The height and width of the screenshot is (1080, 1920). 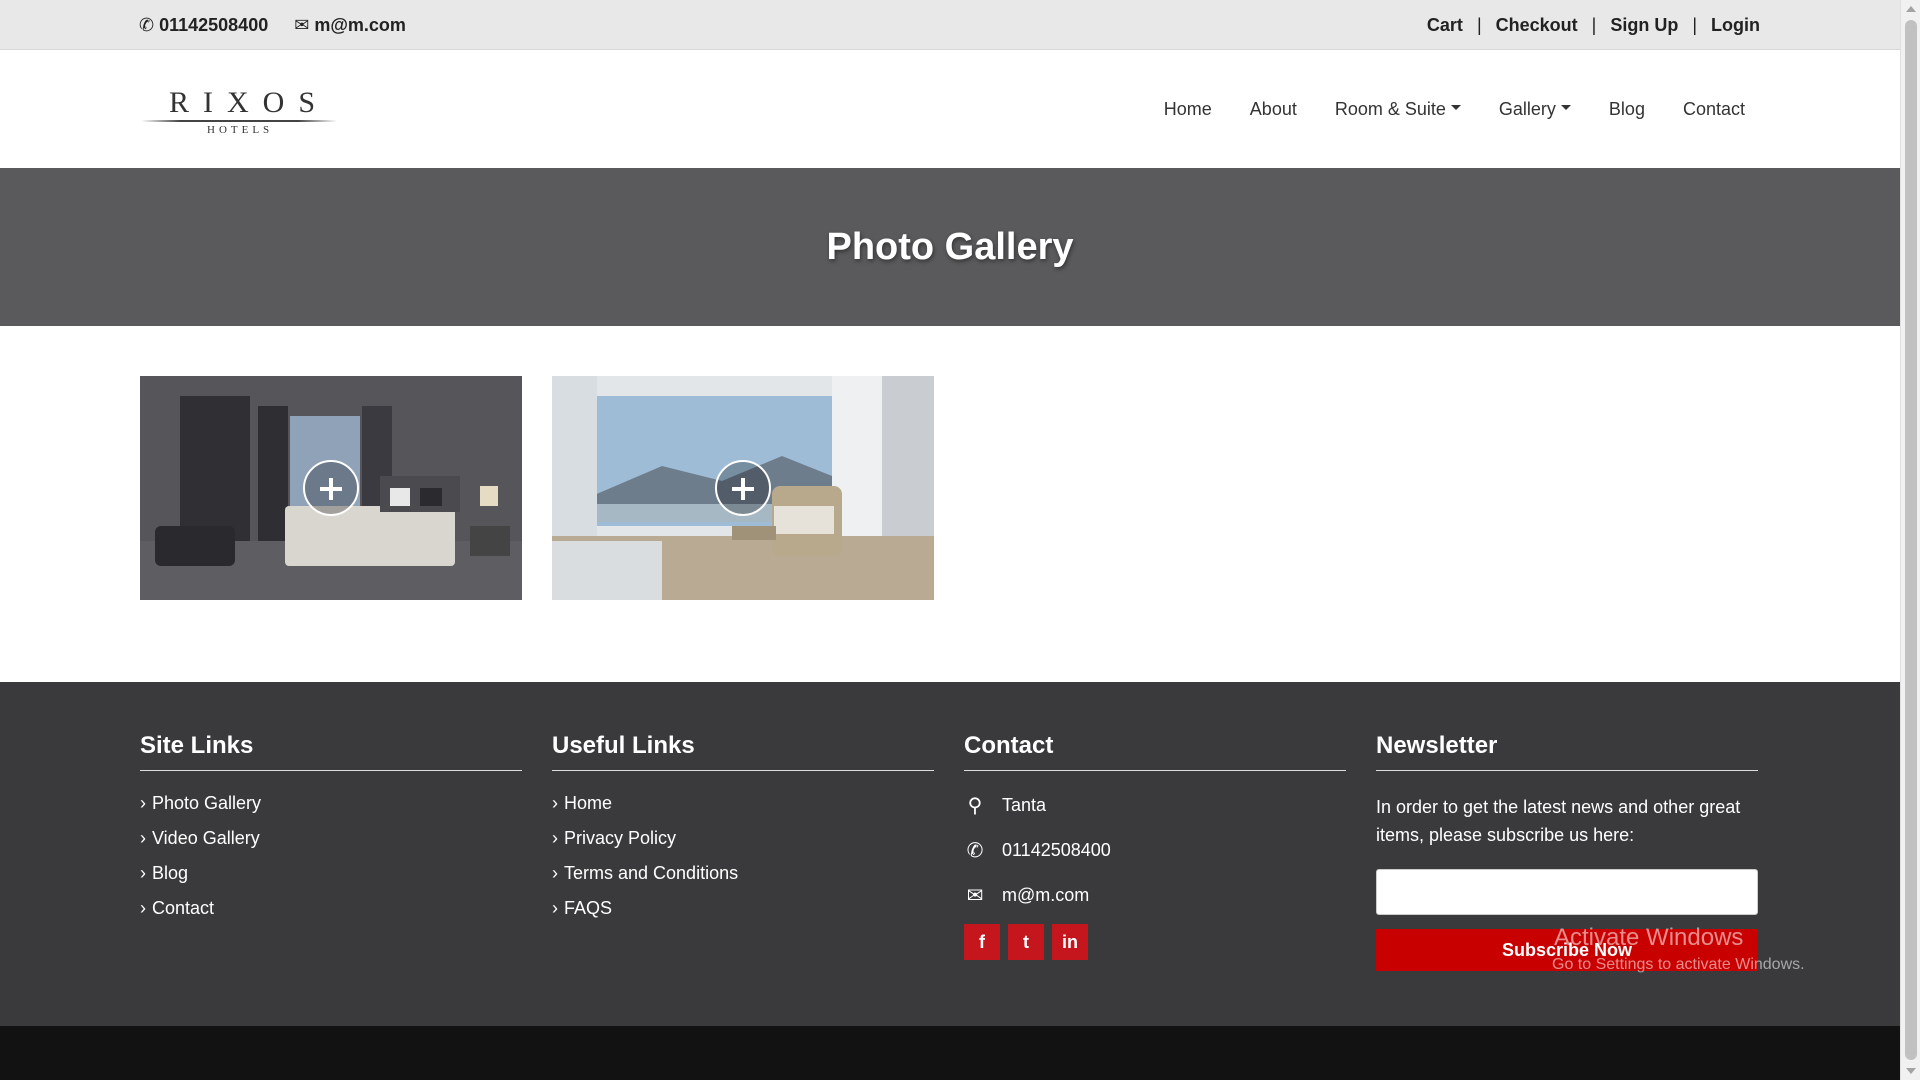 What do you see at coordinates (537, 488) in the screenshot?
I see `photo-gallery-grid` at bounding box center [537, 488].